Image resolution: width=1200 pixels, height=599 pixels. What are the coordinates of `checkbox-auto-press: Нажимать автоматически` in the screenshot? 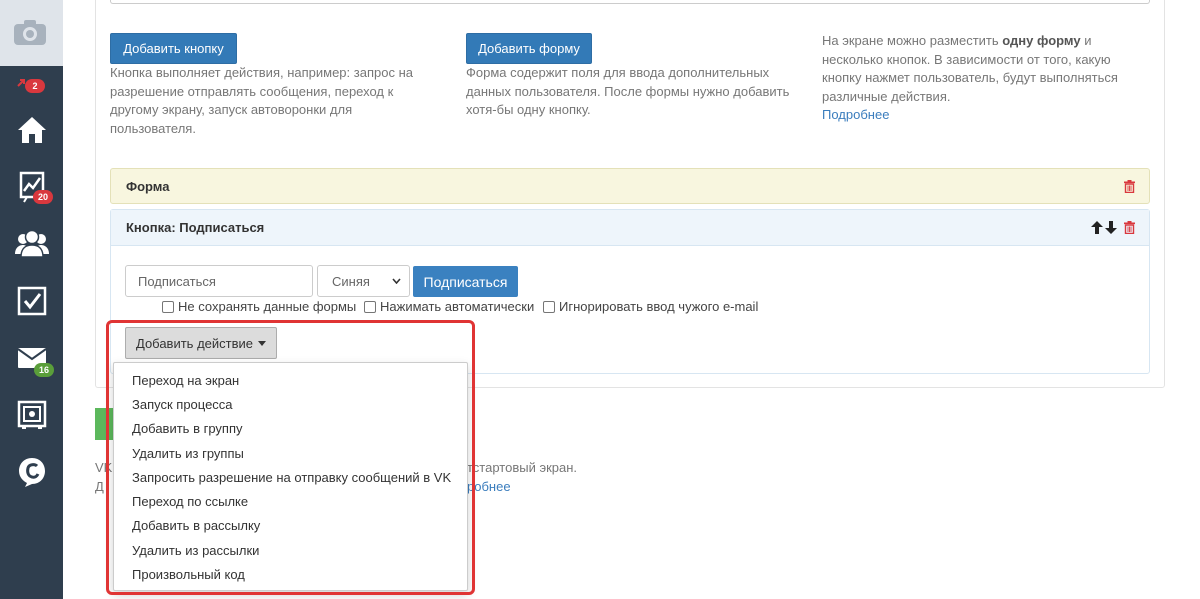 It's located at (449, 306).